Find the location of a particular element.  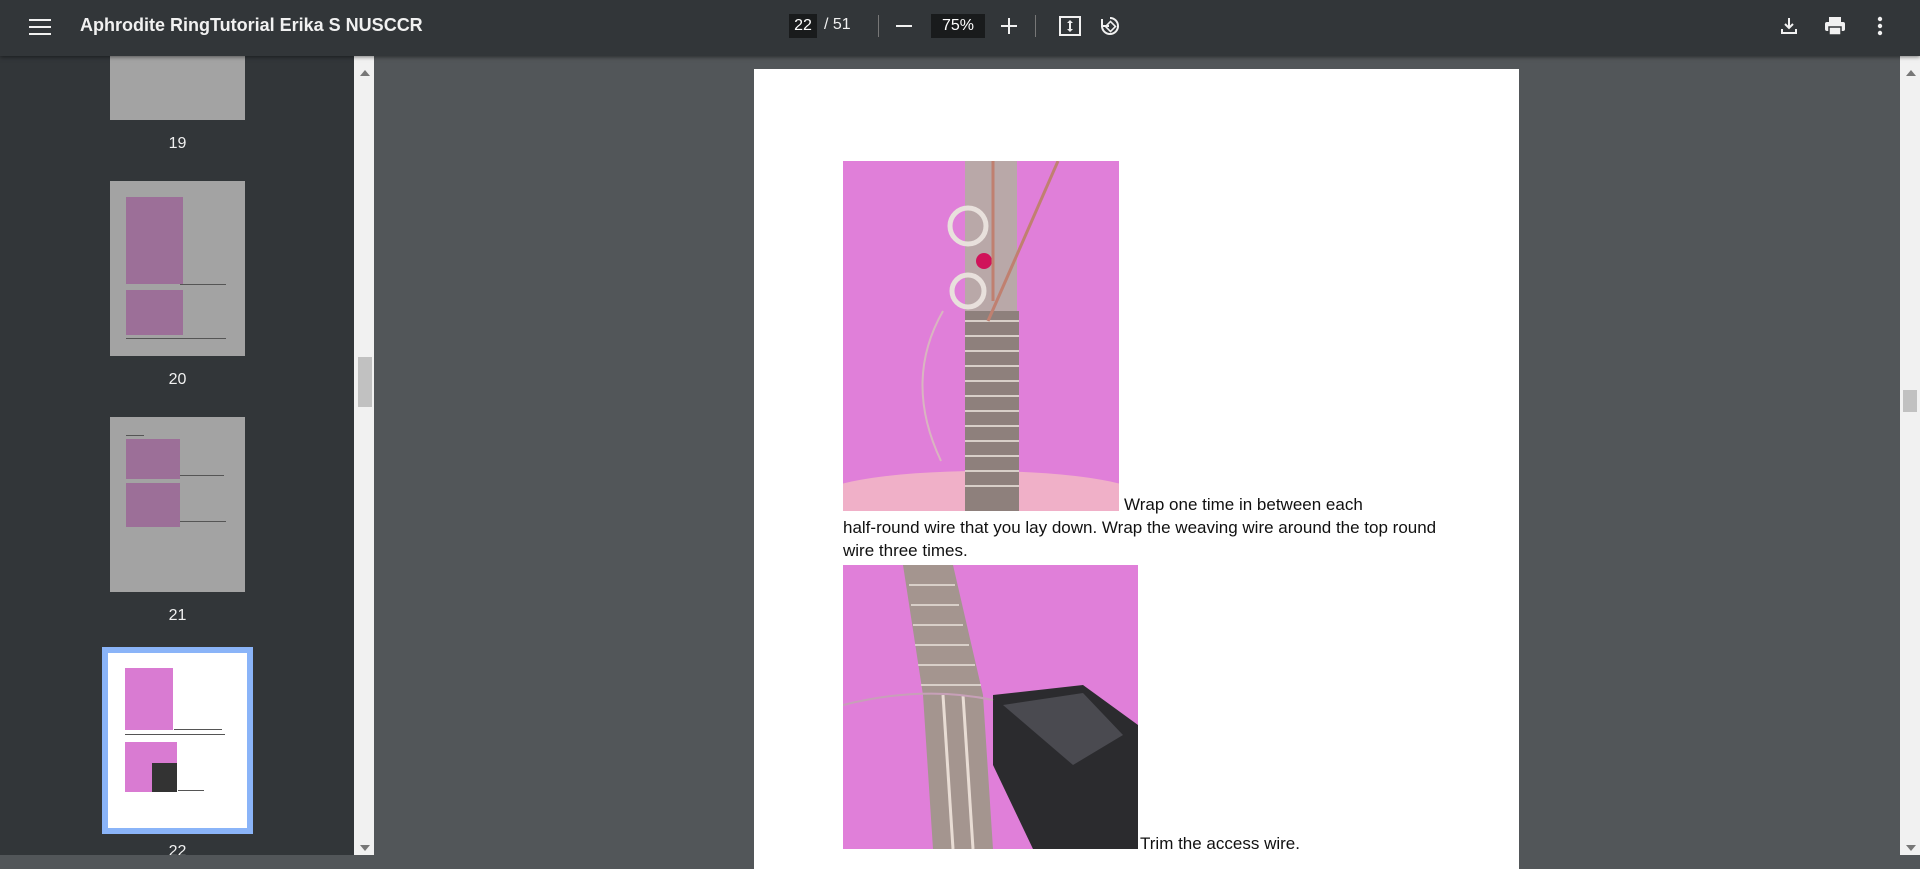

zoom-out-icon is located at coordinates (904, 26).